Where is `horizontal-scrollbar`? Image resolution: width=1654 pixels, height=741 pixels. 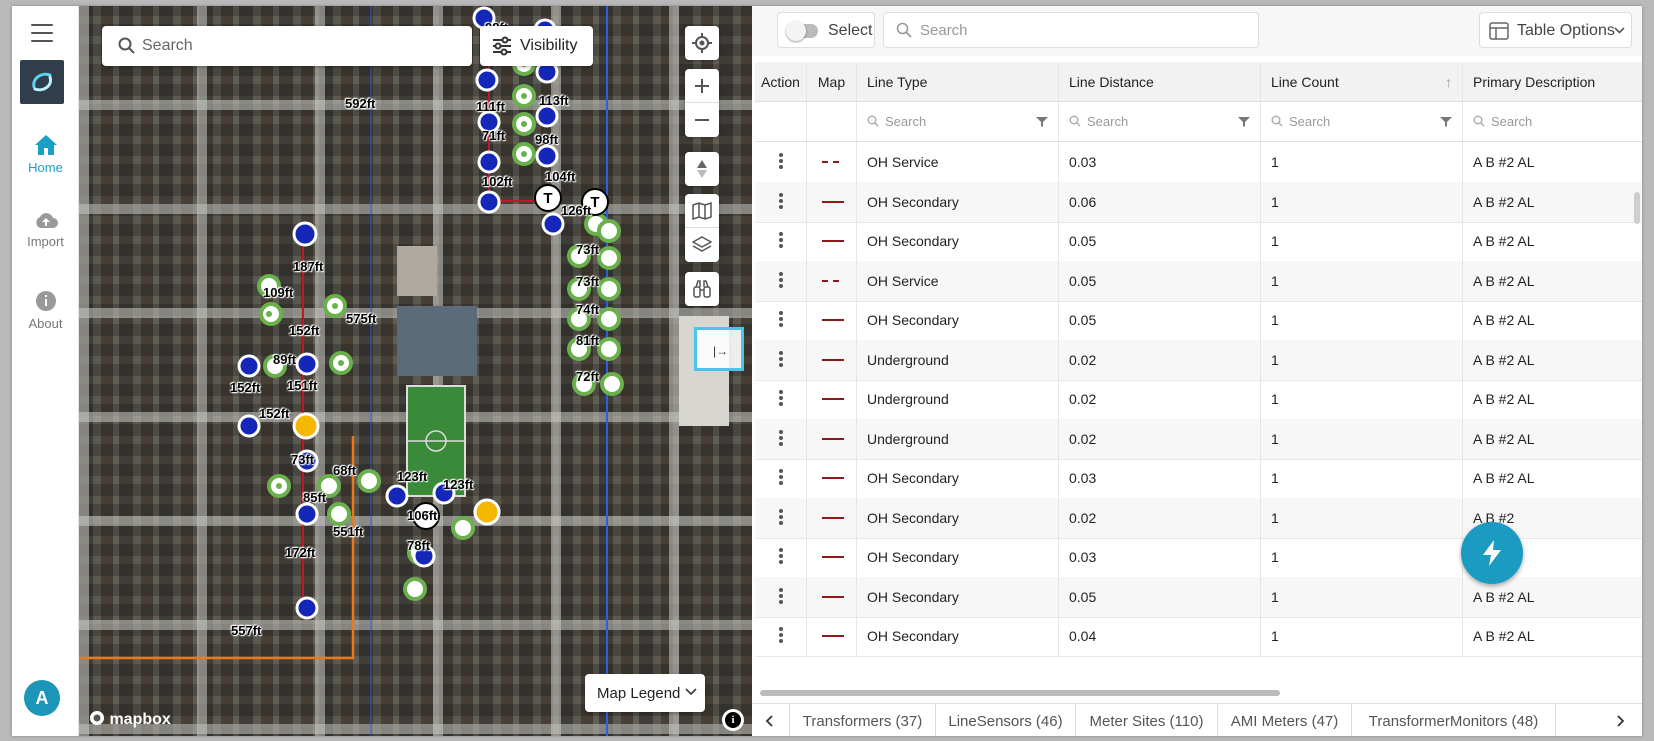 horizontal-scrollbar is located at coordinates (1197, 693).